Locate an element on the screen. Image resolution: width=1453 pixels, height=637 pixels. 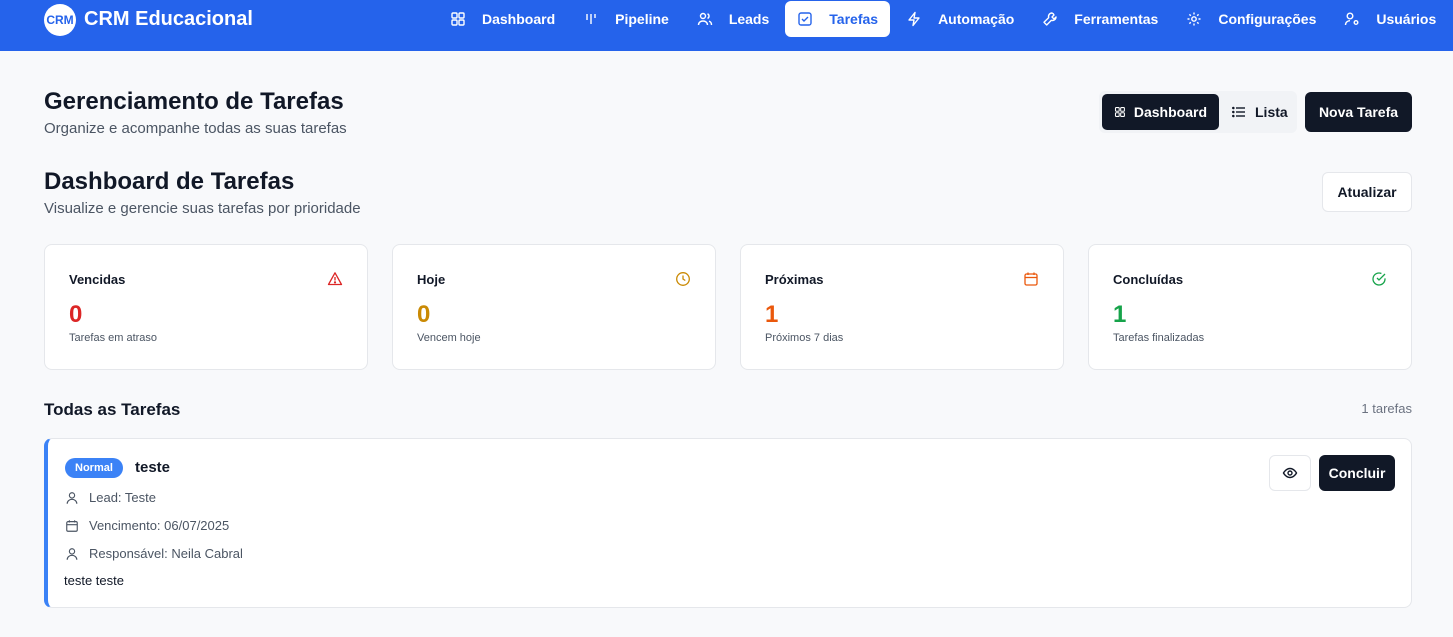
refresh-button: Atualizar is located at coordinates (1367, 192).